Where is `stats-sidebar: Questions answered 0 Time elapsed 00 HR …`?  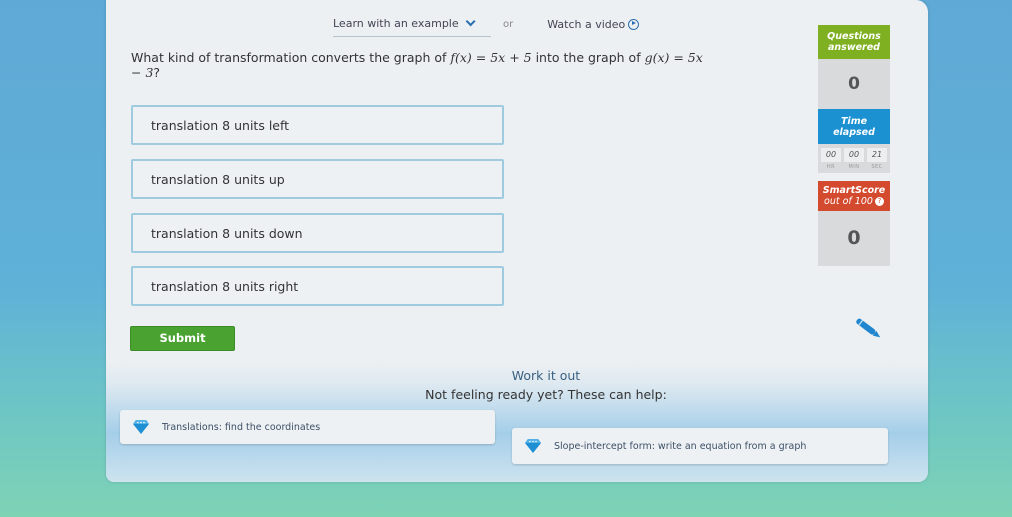
stats-sidebar: Questions answered 0 Time elapsed 00 HR … is located at coordinates (854, 145).